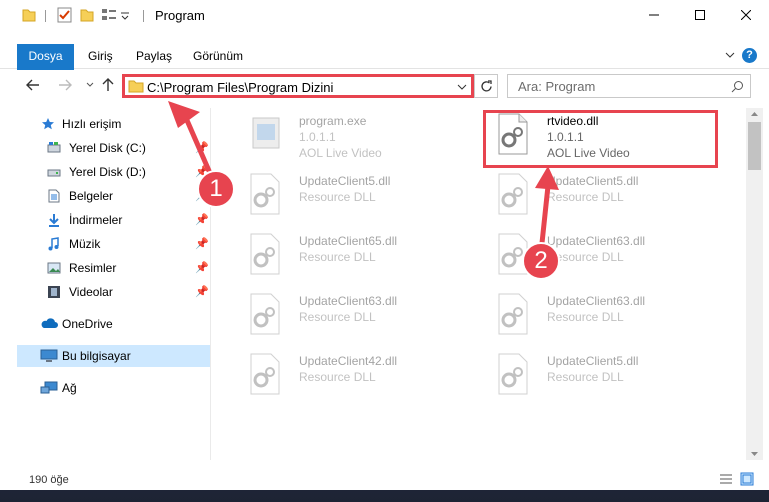 The image size is (769, 502). Describe the element at coordinates (754, 454) in the screenshot. I see `scroll-down-icon` at that location.